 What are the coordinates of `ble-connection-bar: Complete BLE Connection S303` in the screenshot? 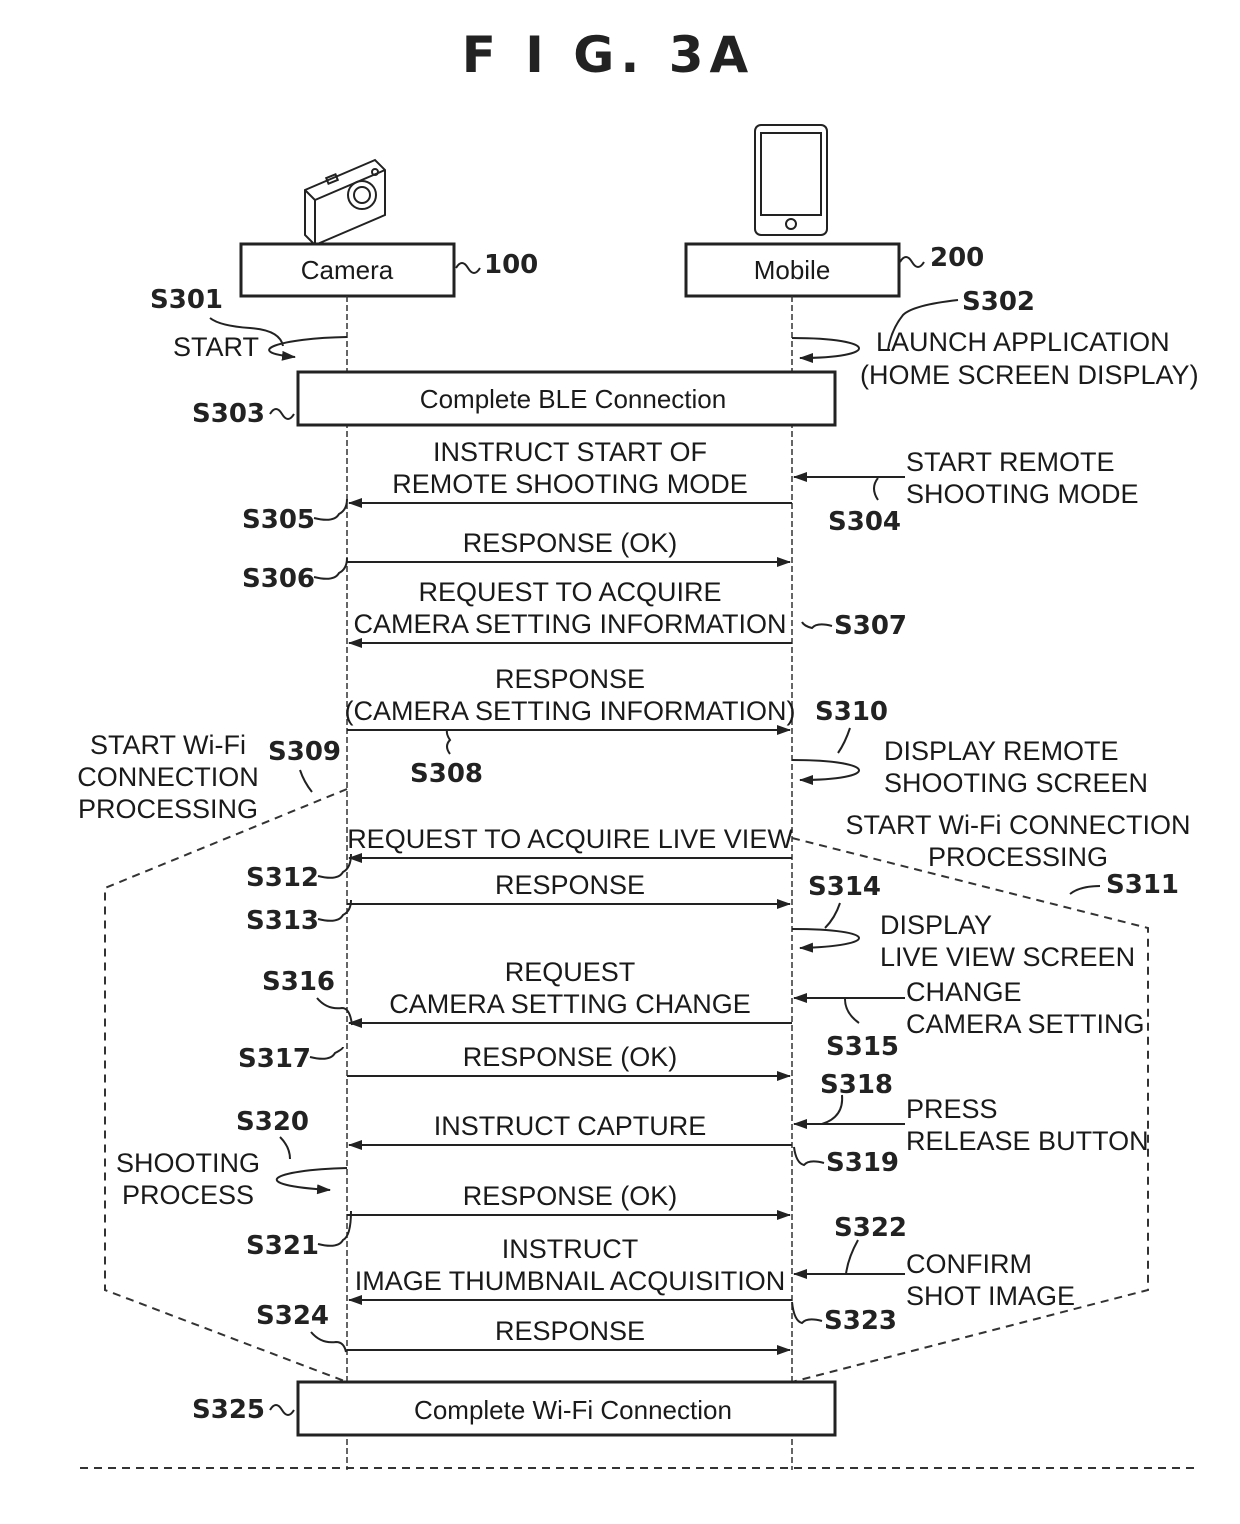 It's located at (514, 399).